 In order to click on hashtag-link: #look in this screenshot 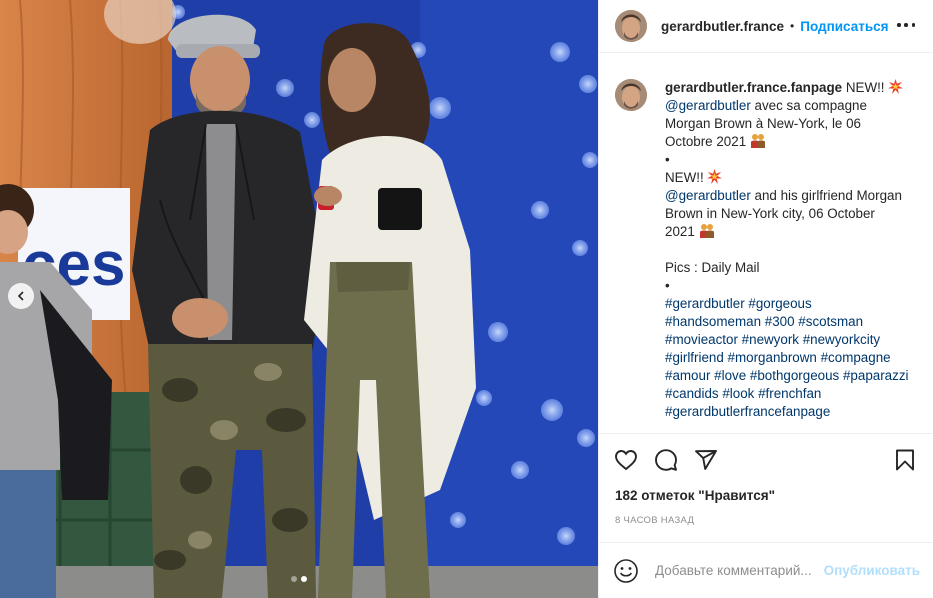, I will do `click(738, 393)`.